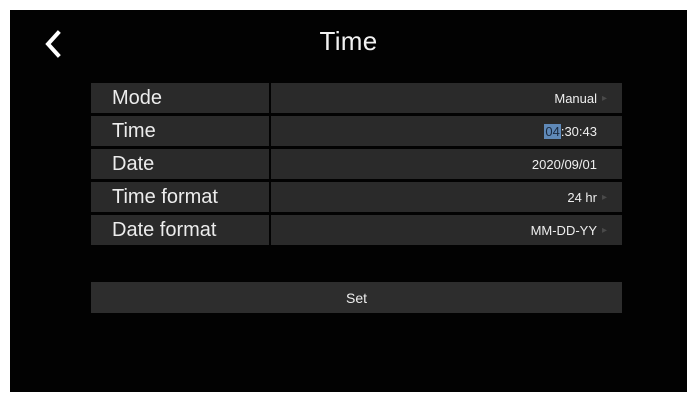 The image size is (691, 395). What do you see at coordinates (571, 131) in the screenshot?
I see `time-minute-field: 30` at bounding box center [571, 131].